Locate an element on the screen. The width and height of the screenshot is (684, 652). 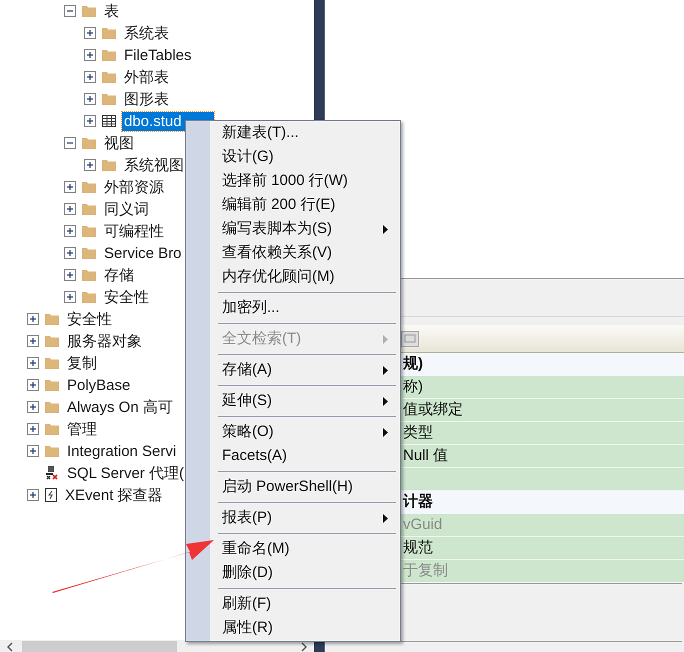
tree-item: 同义词 is located at coordinates (126, 209).